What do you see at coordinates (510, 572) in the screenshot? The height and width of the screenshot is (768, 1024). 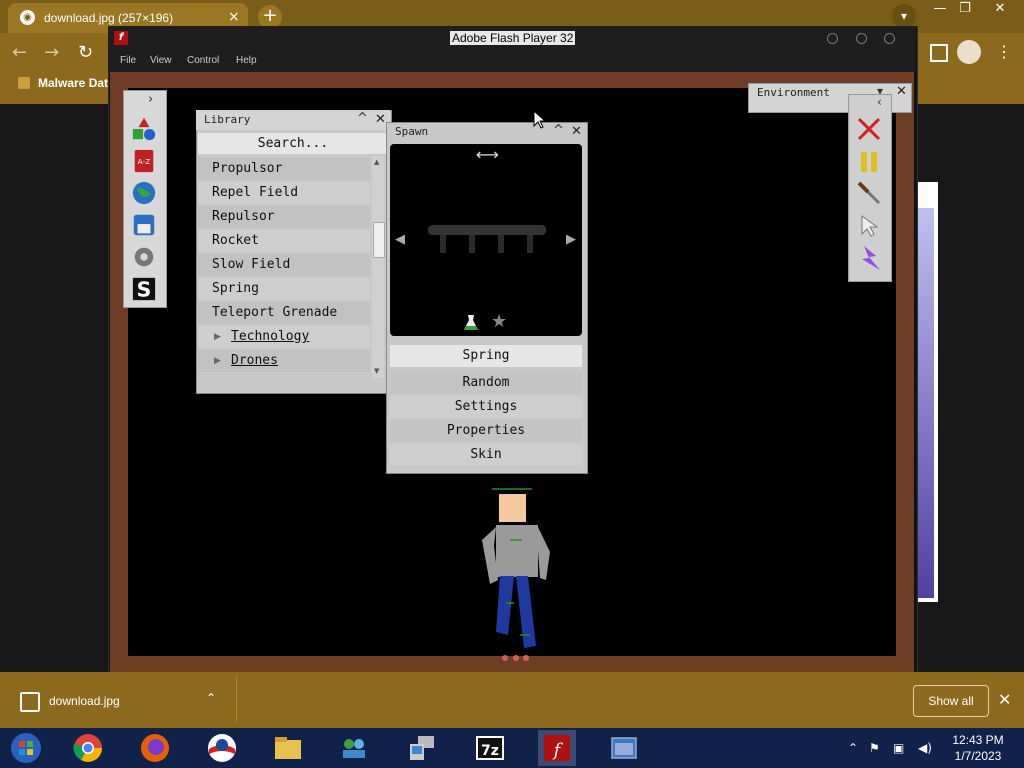 I see `ragdoll-character` at bounding box center [510, 572].